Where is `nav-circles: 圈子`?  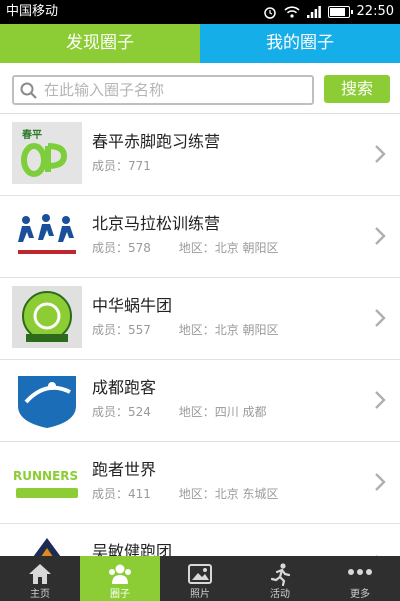 nav-circles: 圈子 is located at coordinates (120, 578).